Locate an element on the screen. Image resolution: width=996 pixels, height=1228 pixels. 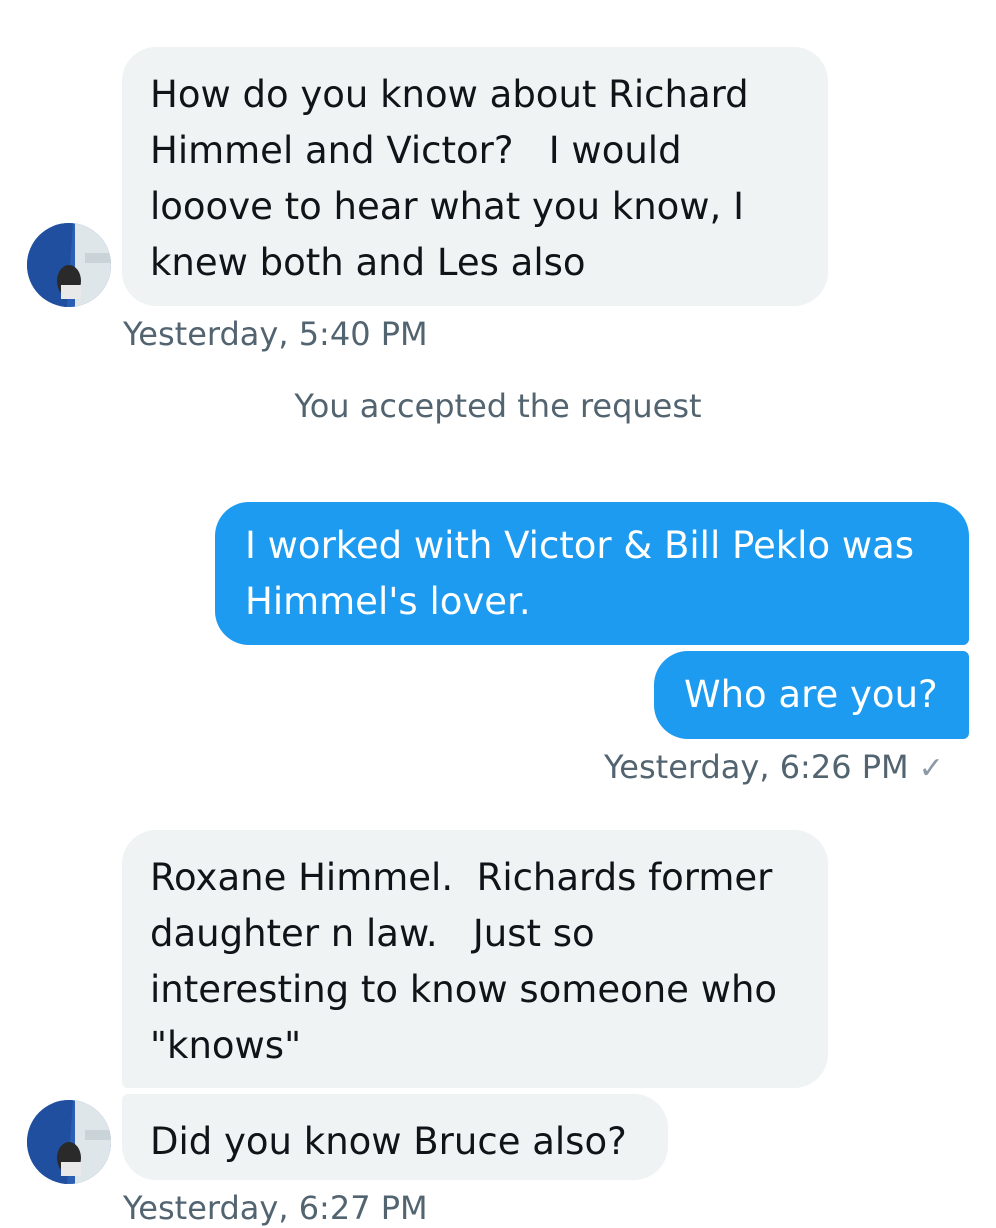
check-icon: ✓ is located at coordinates (931, 768).